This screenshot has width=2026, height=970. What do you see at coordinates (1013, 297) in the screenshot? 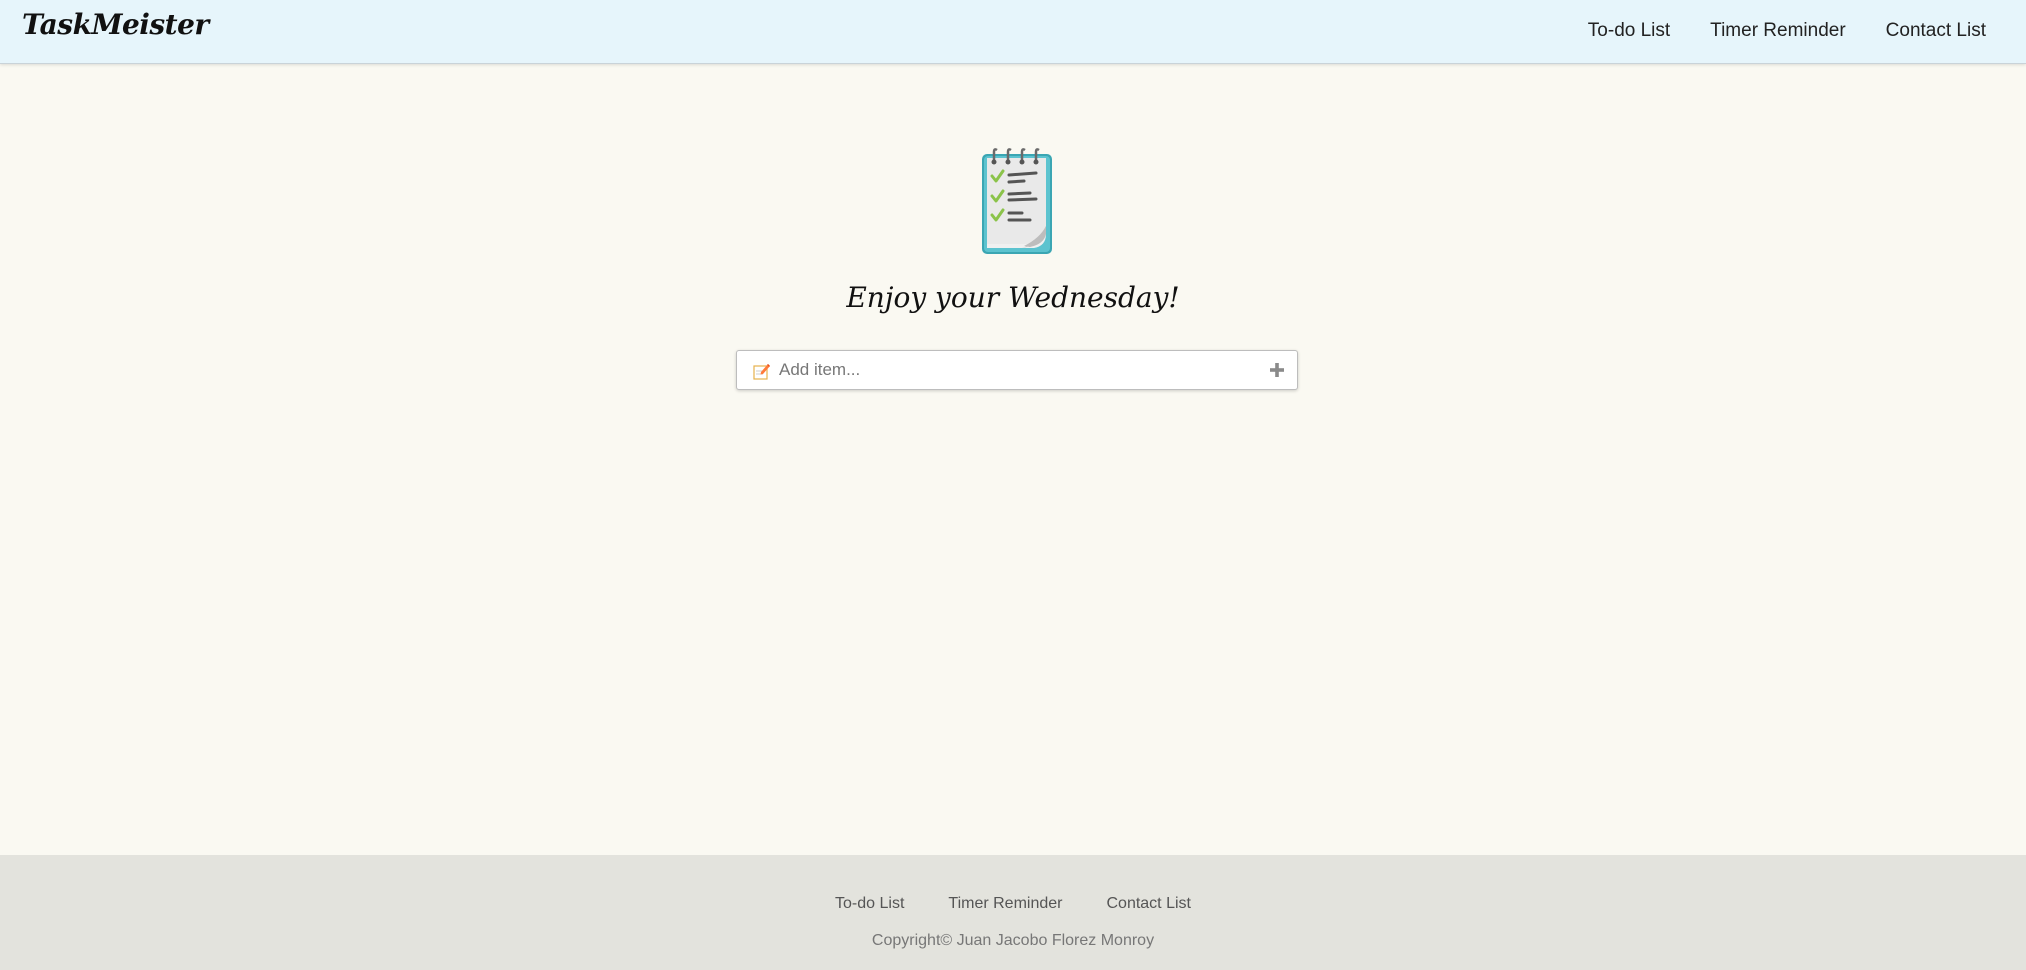
I see `greeting-heading: Enjoy your Wednesday!` at bounding box center [1013, 297].